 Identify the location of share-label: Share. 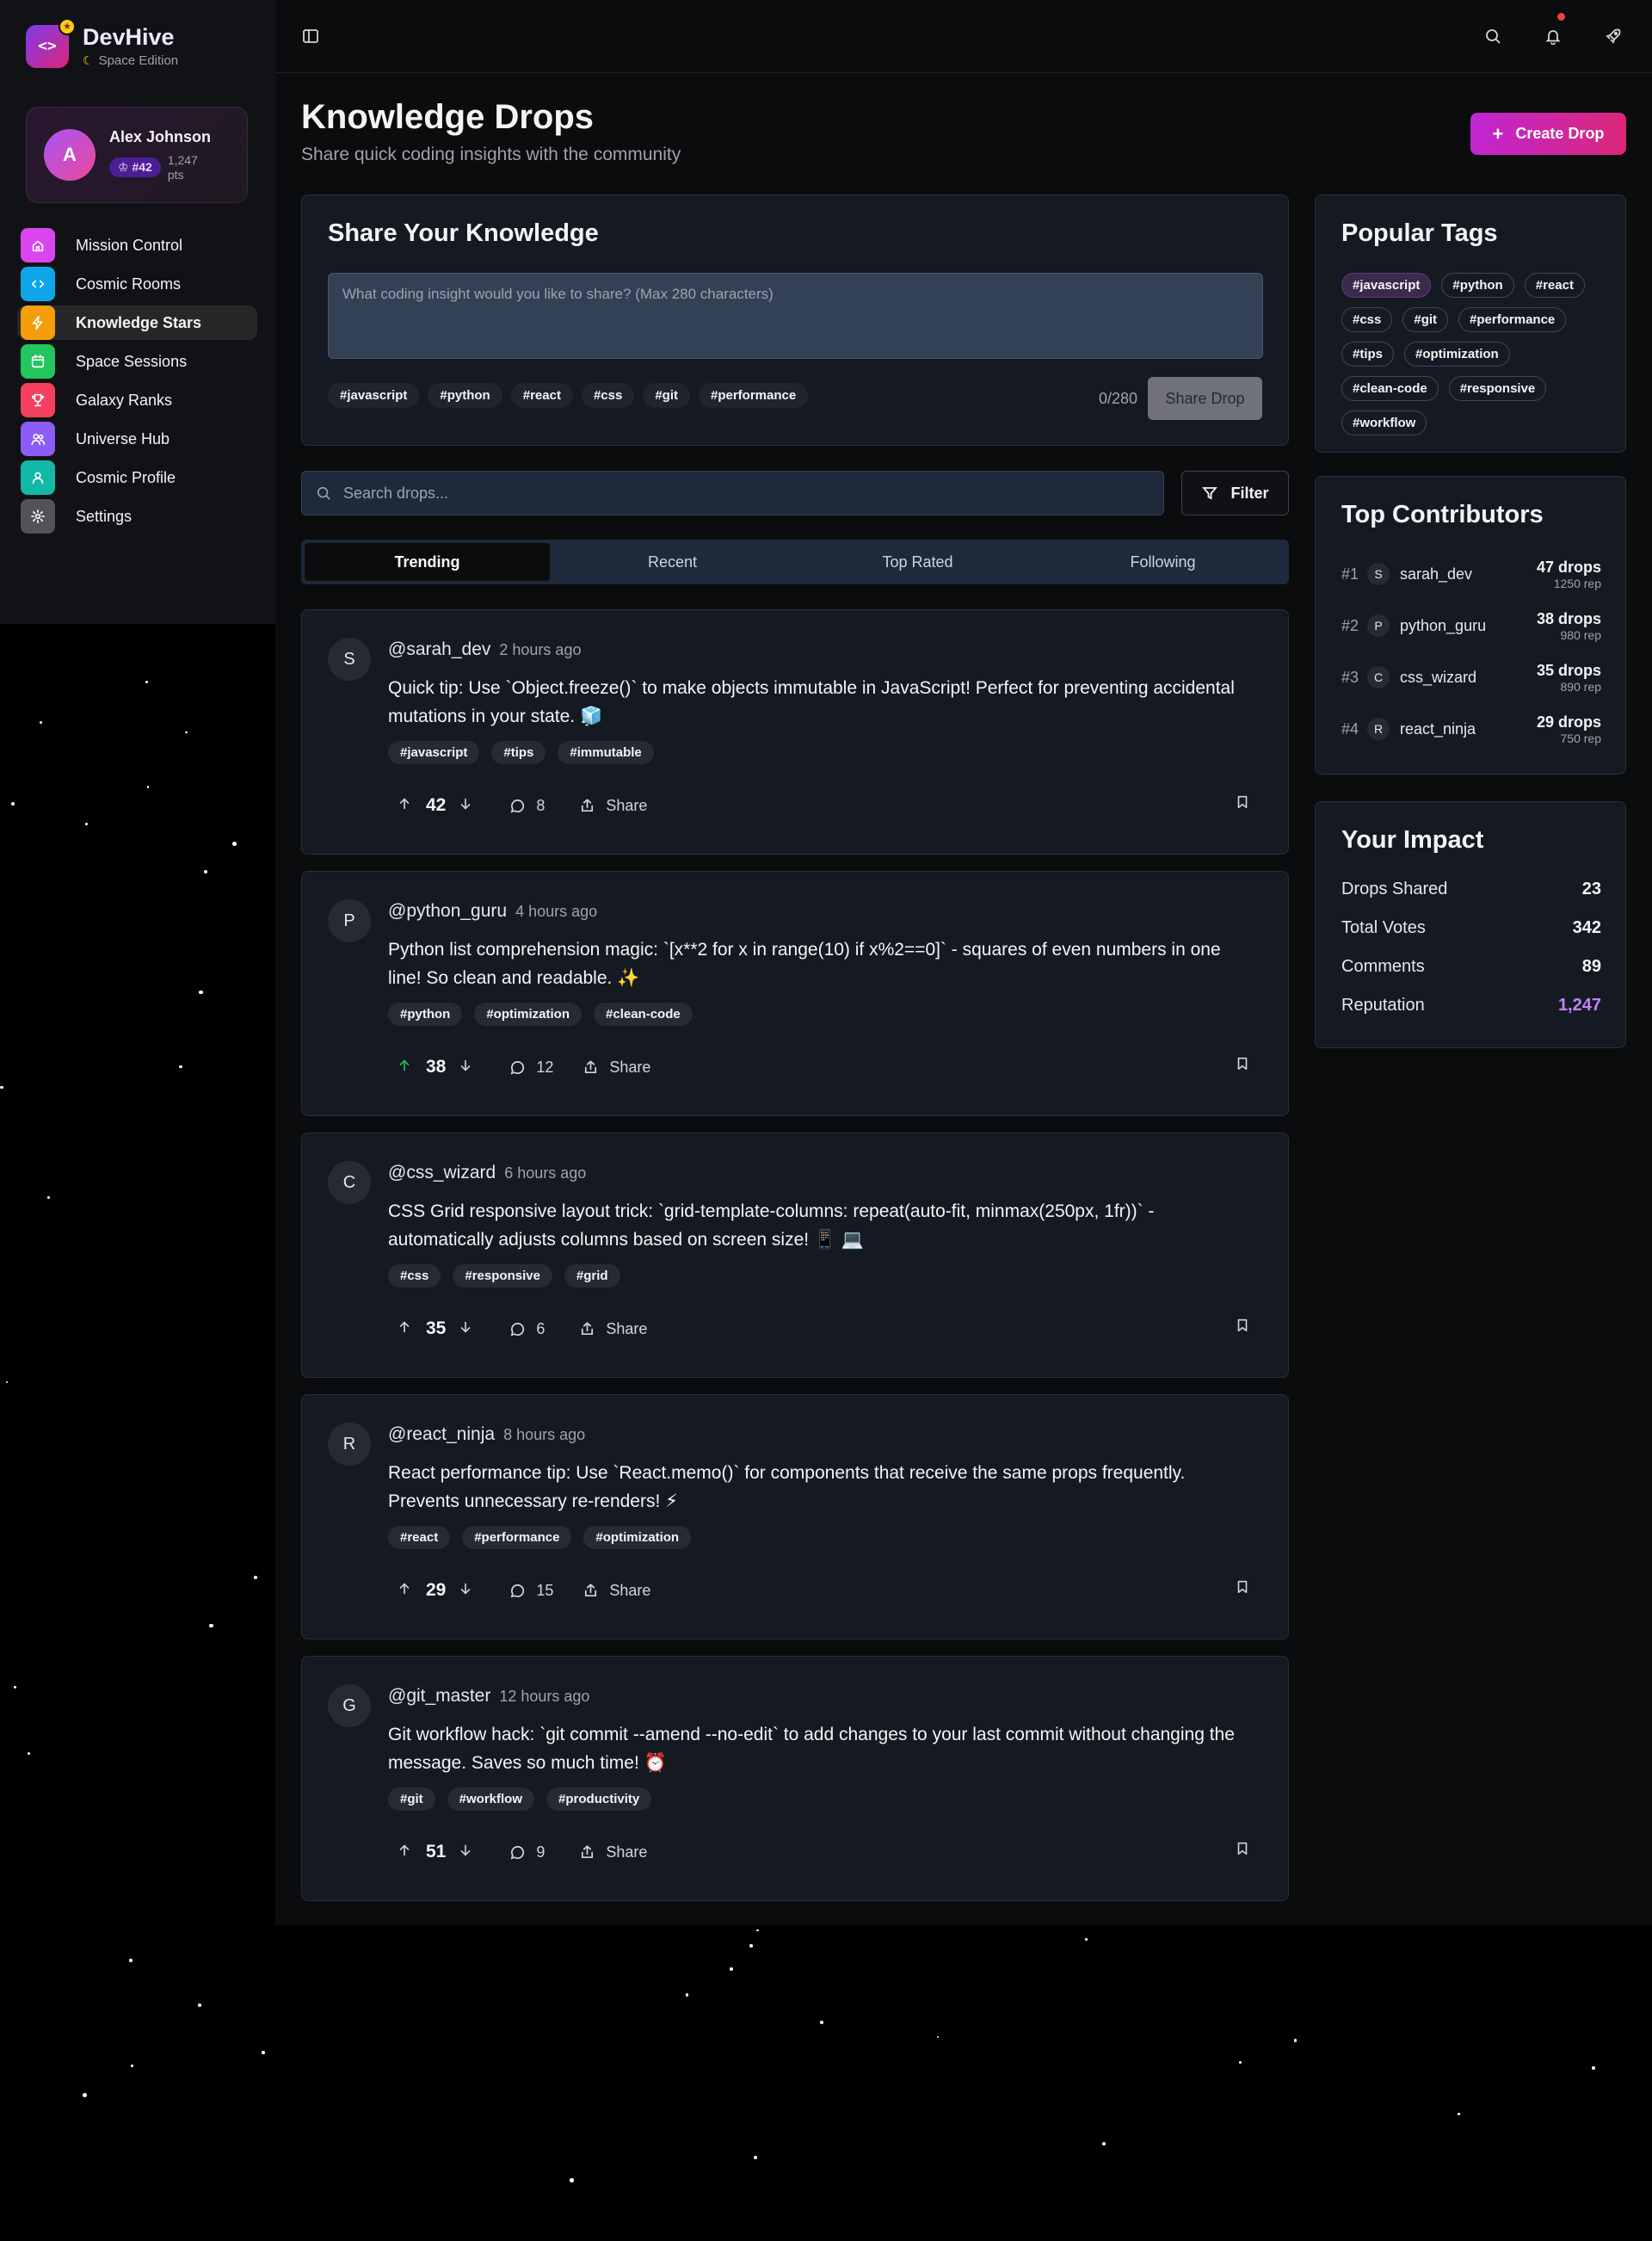
(630, 1067).